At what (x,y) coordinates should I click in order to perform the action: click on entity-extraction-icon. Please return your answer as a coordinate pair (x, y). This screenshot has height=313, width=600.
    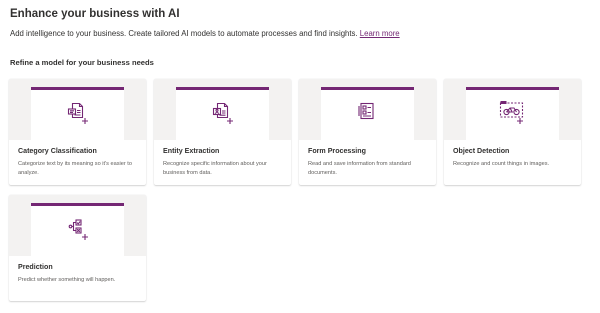
    Looking at the image, I should click on (222, 113).